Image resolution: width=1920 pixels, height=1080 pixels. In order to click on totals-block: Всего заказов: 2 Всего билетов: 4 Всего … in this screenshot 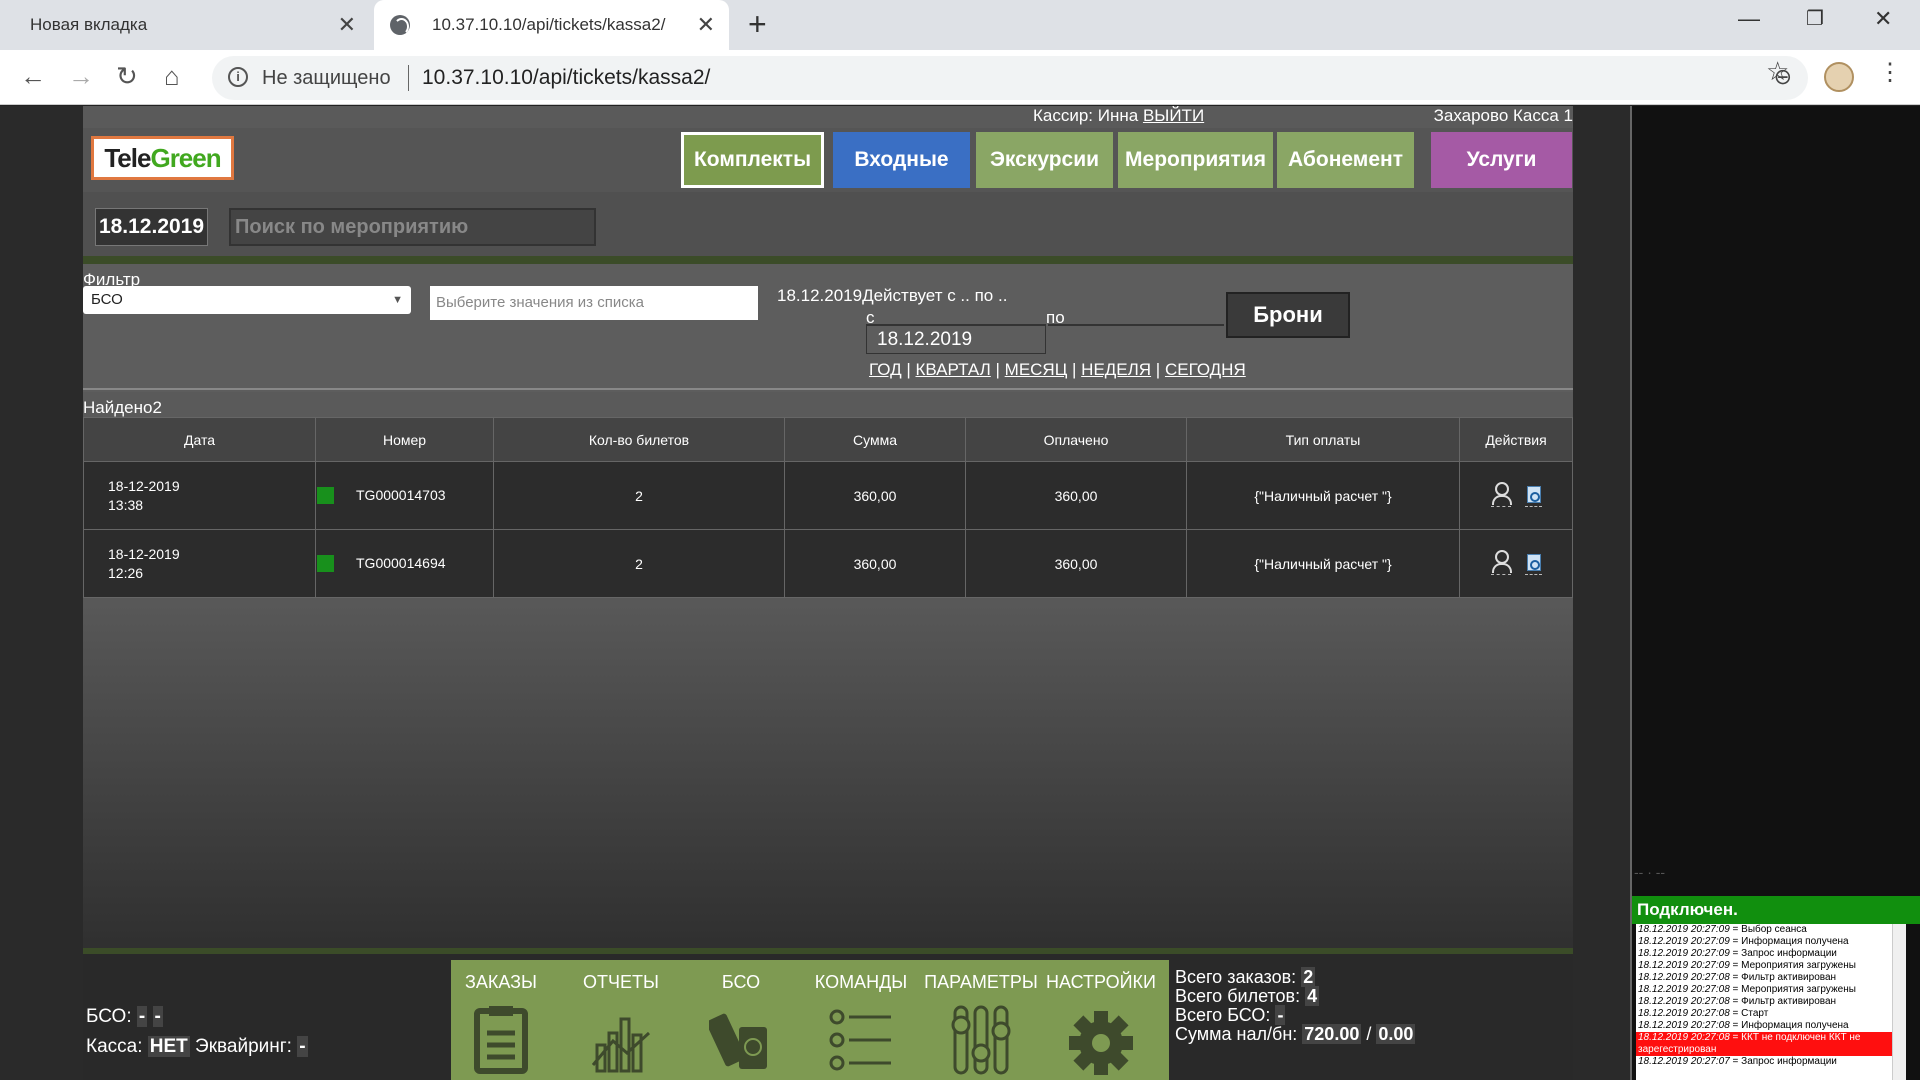, I will do `click(1295, 1005)`.